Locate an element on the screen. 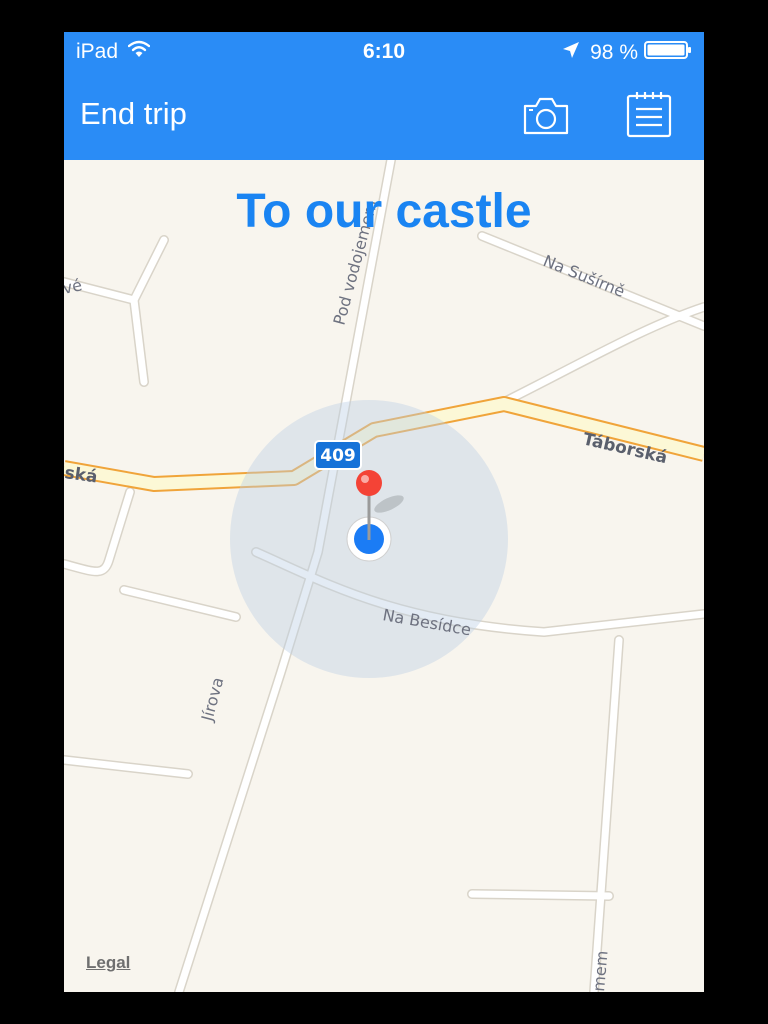 This screenshot has width=768, height=1024. notepad-icon is located at coordinates (649, 118).